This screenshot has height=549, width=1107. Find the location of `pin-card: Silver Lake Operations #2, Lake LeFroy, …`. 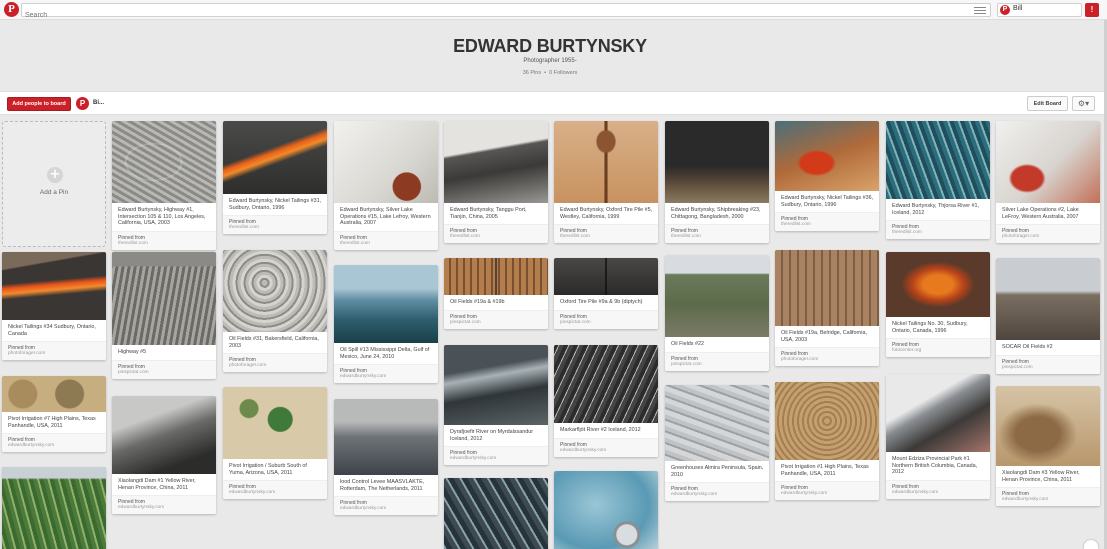

pin-card: Silver Lake Operations #2, Lake LeFroy, … is located at coordinates (1048, 182).